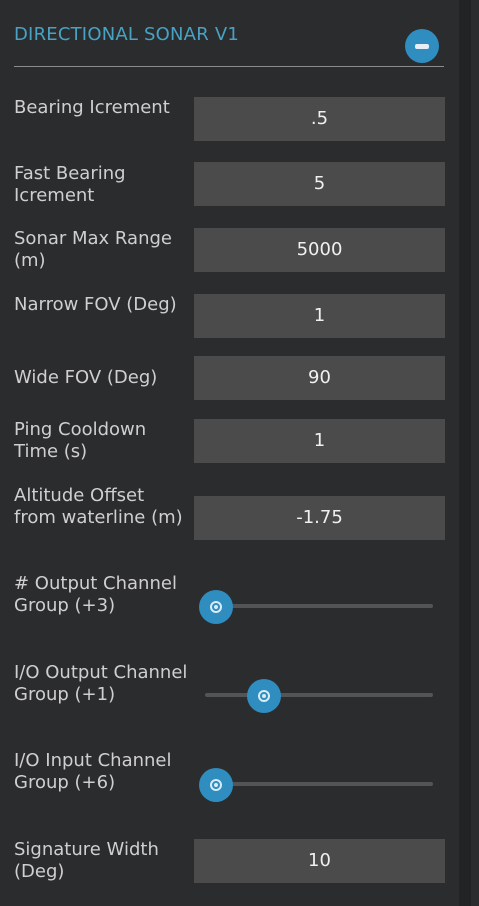 This screenshot has width=479, height=906. I want to click on io-input-channel-group-slider, so click(319, 784).